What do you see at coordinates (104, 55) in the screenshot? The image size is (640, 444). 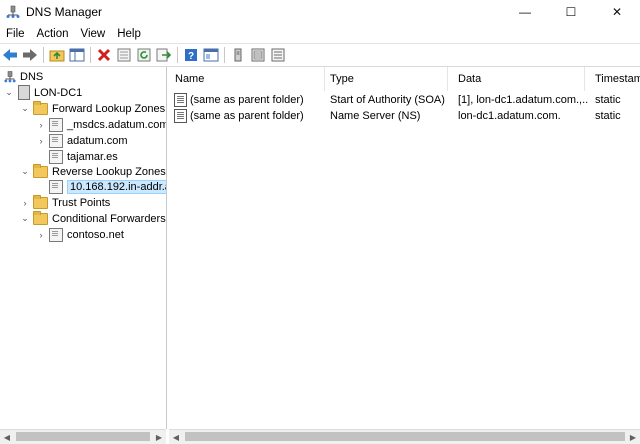 I see `delete-icon` at bounding box center [104, 55].